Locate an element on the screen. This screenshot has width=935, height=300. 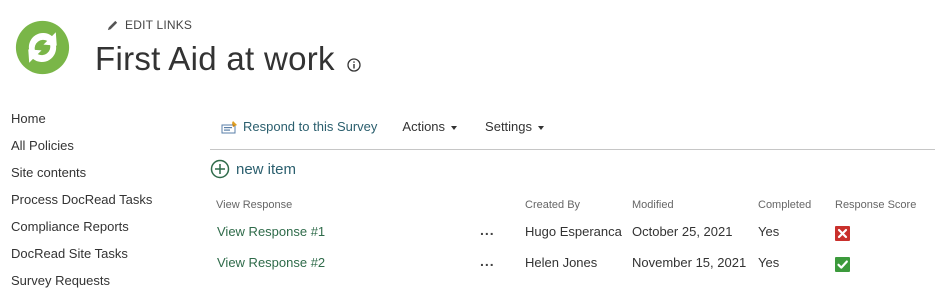
actions-label: Actions is located at coordinates (424, 126).